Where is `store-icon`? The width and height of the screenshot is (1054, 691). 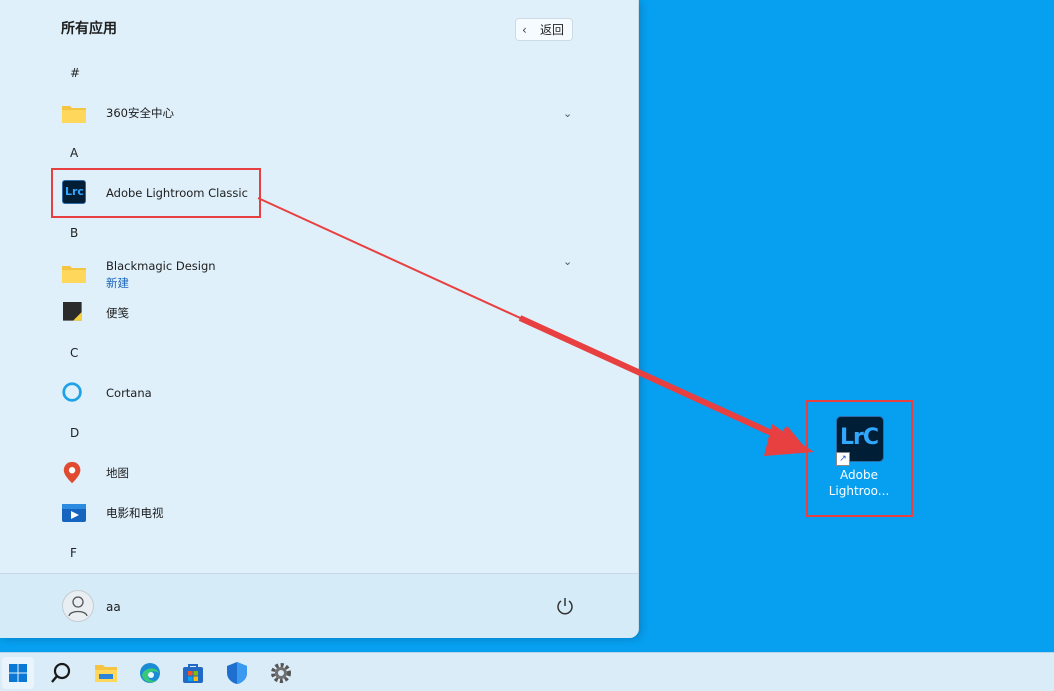
store-icon is located at coordinates (193, 673).